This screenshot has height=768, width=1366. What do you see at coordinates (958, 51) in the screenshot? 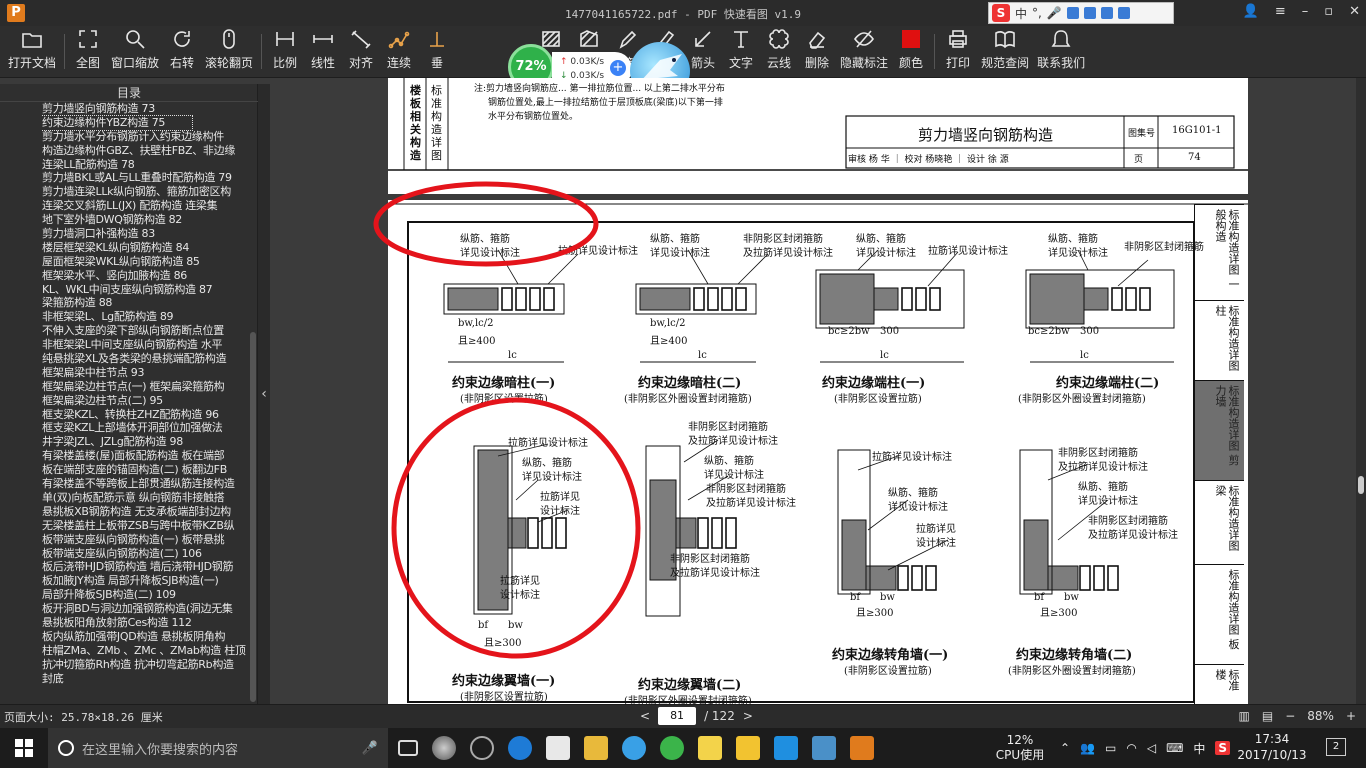
I see `print-button: 打印` at bounding box center [958, 51].